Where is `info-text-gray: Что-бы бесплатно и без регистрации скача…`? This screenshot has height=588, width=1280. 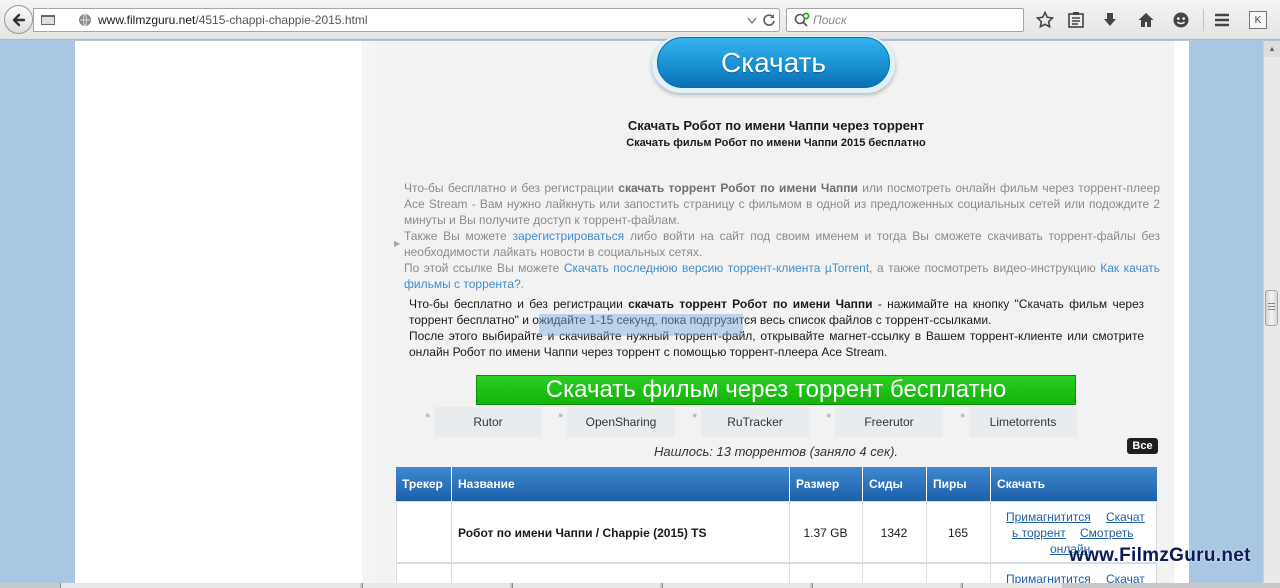
info-text-gray: Что-бы бесплатно и без регистрации скача… is located at coordinates (782, 236).